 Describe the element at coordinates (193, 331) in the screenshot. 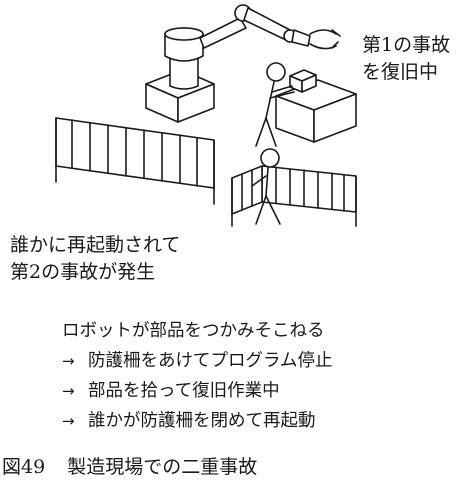

I see `sequence-intro-text: ロボットが部品をつかみそこねる` at that location.